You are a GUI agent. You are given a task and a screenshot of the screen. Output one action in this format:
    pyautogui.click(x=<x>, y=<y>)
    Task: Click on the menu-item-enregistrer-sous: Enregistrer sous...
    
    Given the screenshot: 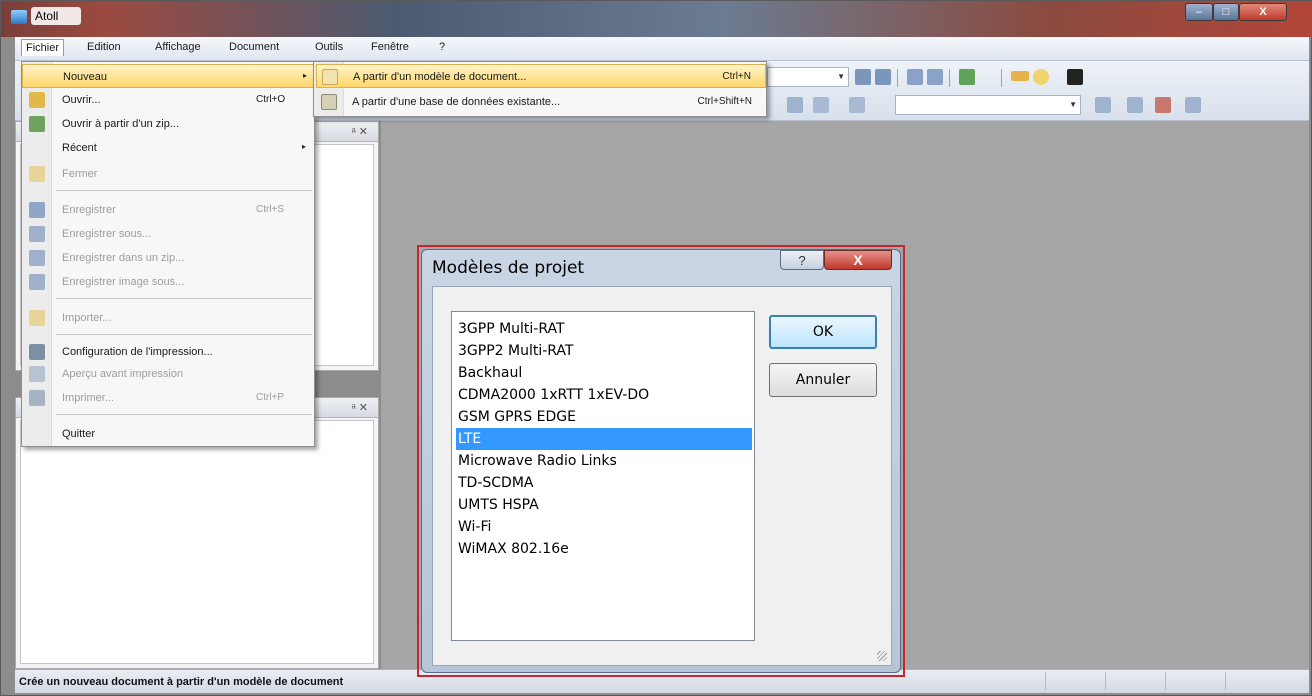 What is the action you would take?
    pyautogui.click(x=168, y=234)
    